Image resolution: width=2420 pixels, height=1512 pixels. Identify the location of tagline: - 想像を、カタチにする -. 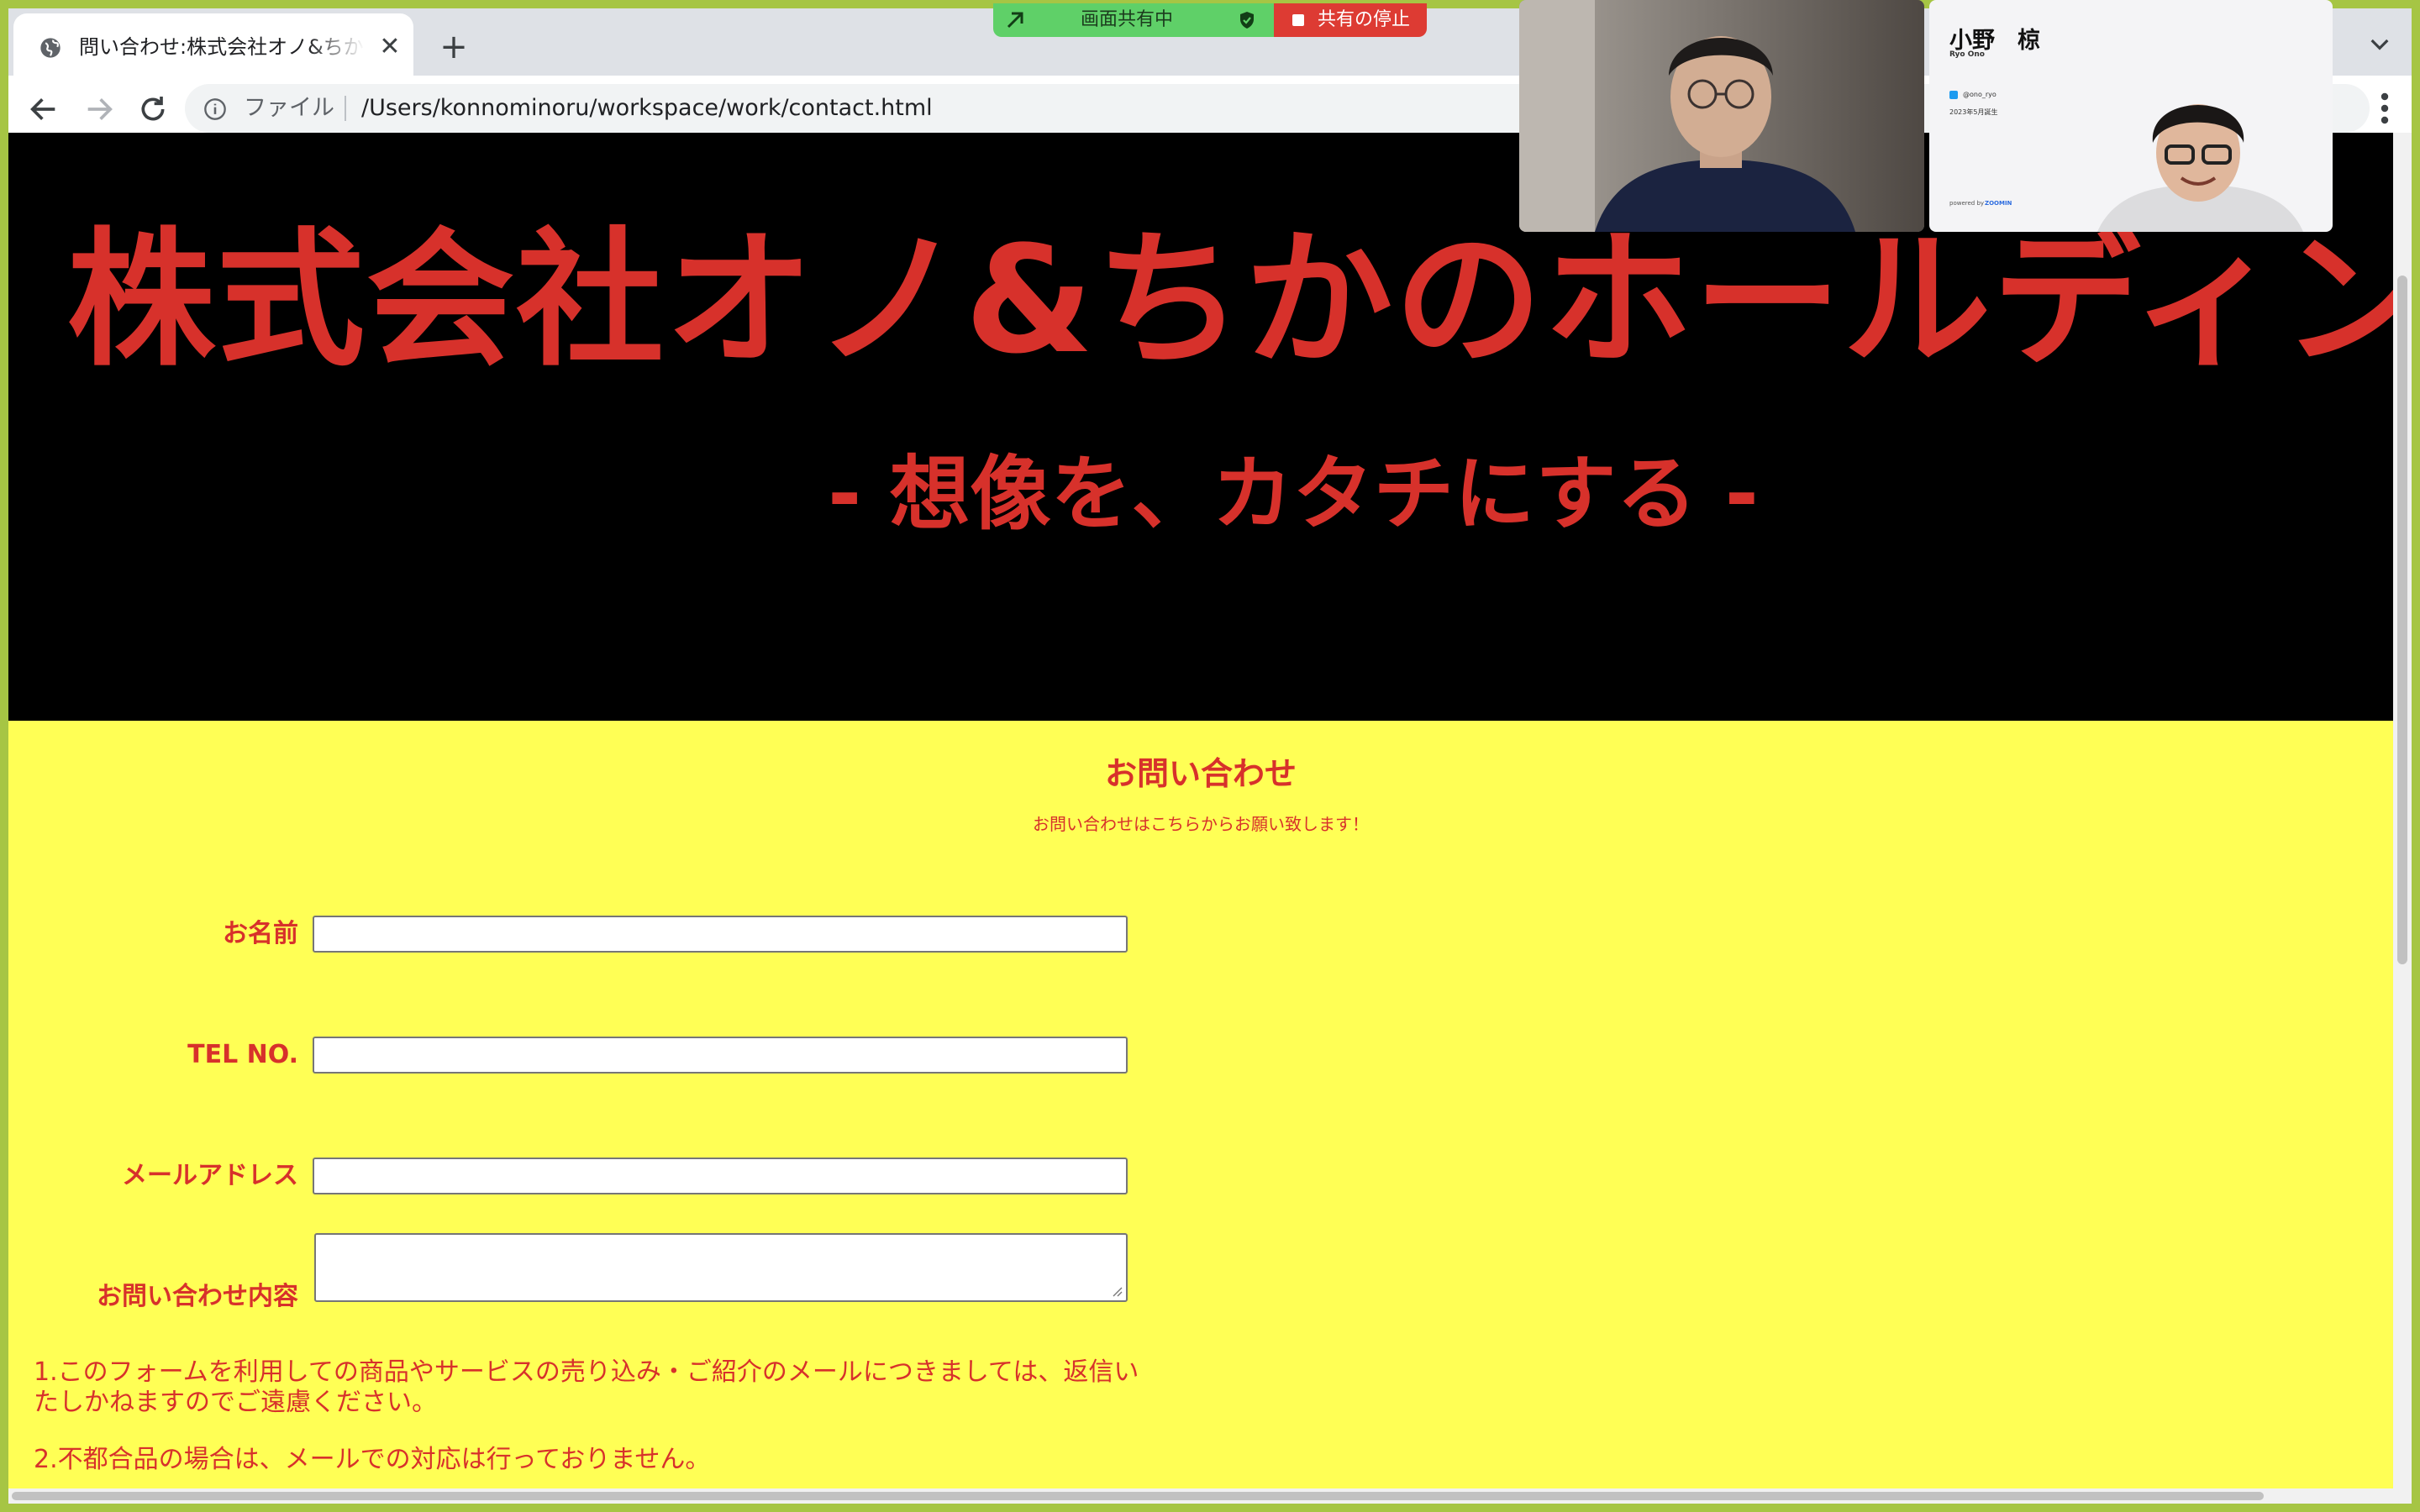
(1293, 494).